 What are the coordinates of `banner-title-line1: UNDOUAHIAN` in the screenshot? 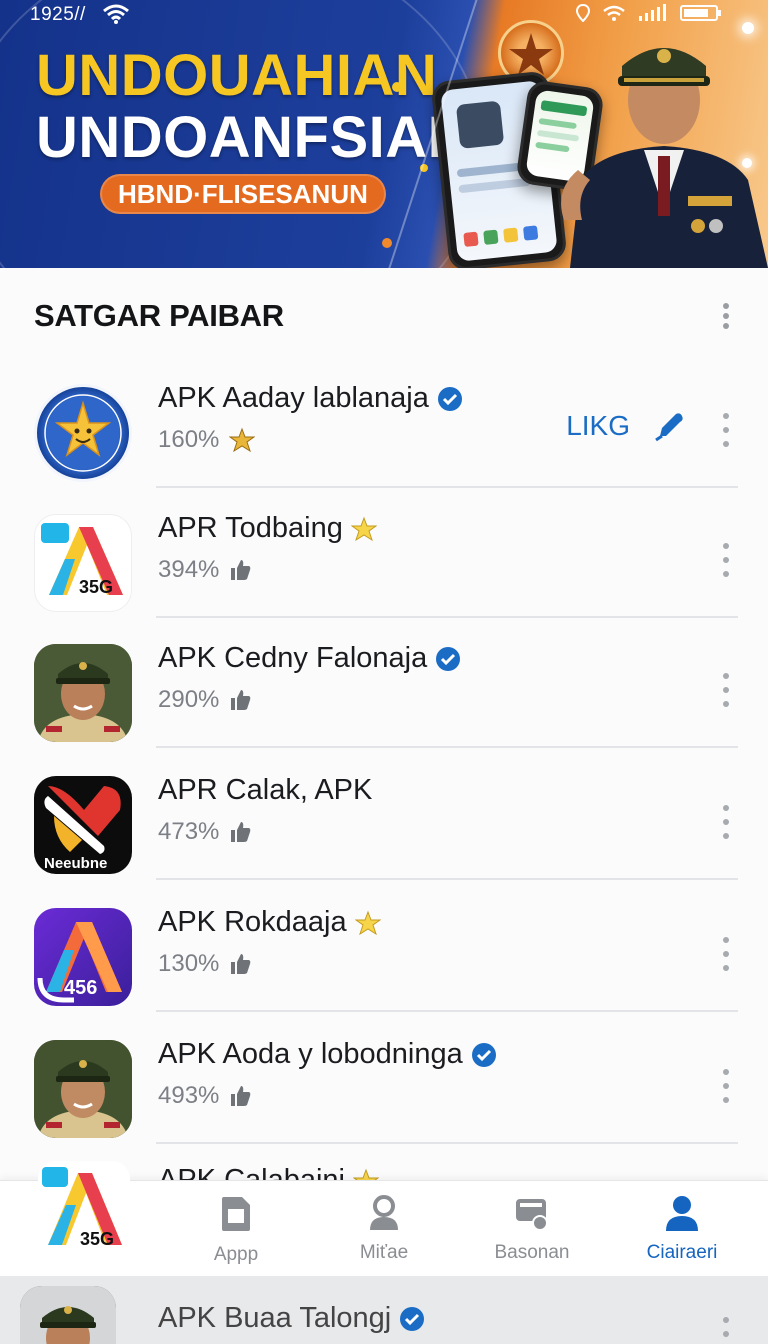 It's located at (237, 75).